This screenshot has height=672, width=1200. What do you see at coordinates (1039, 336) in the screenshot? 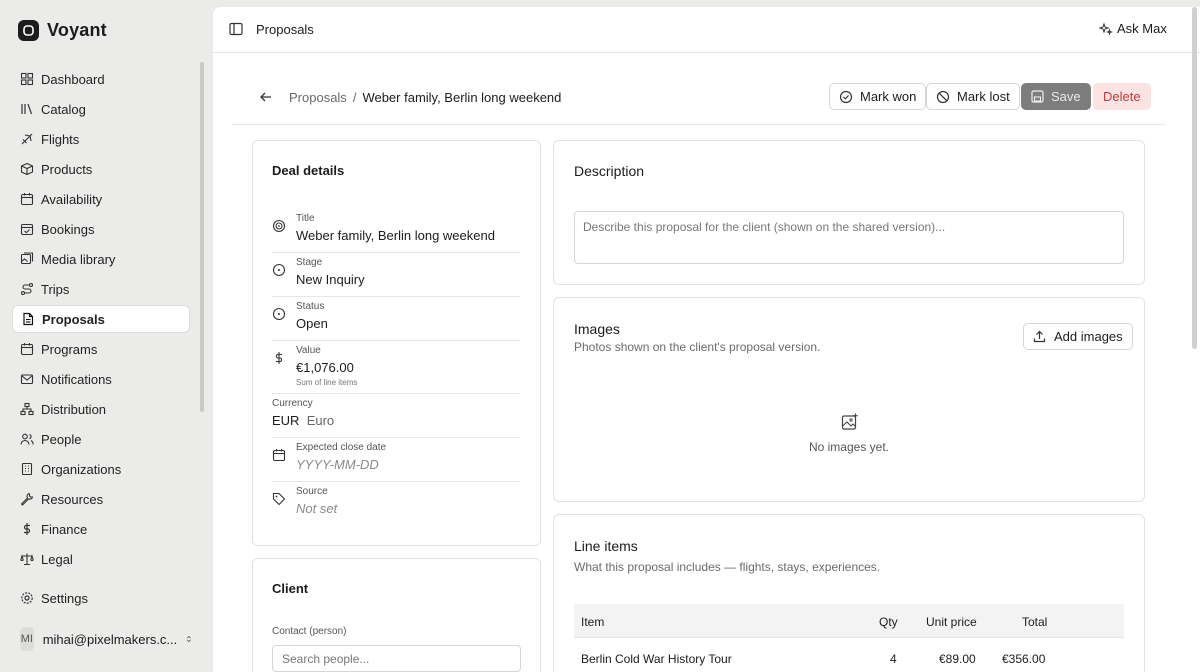
I see `upload-icon` at bounding box center [1039, 336].